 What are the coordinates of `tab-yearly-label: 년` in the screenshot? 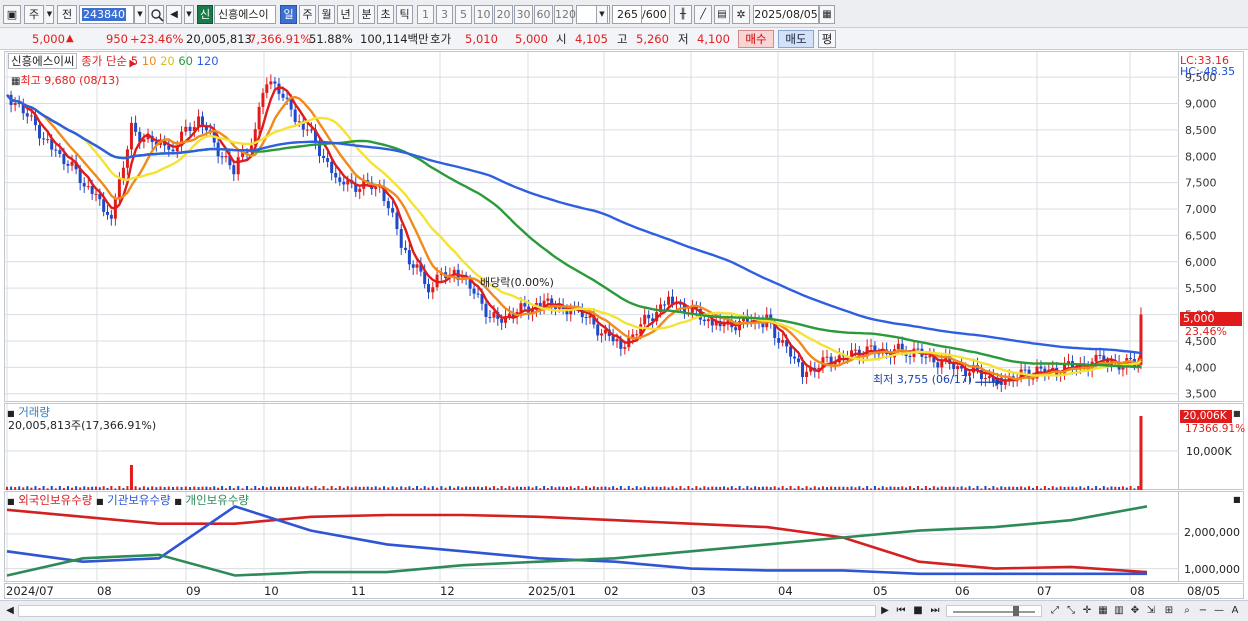 It's located at (345, 14).